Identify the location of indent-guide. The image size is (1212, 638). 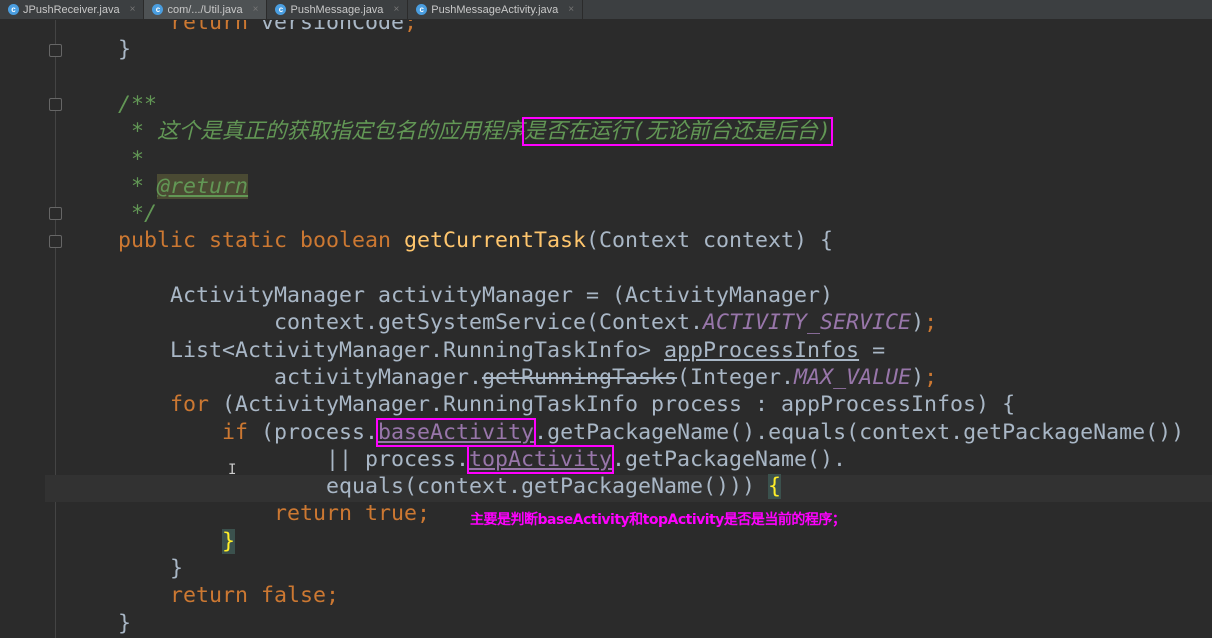
(55, 329).